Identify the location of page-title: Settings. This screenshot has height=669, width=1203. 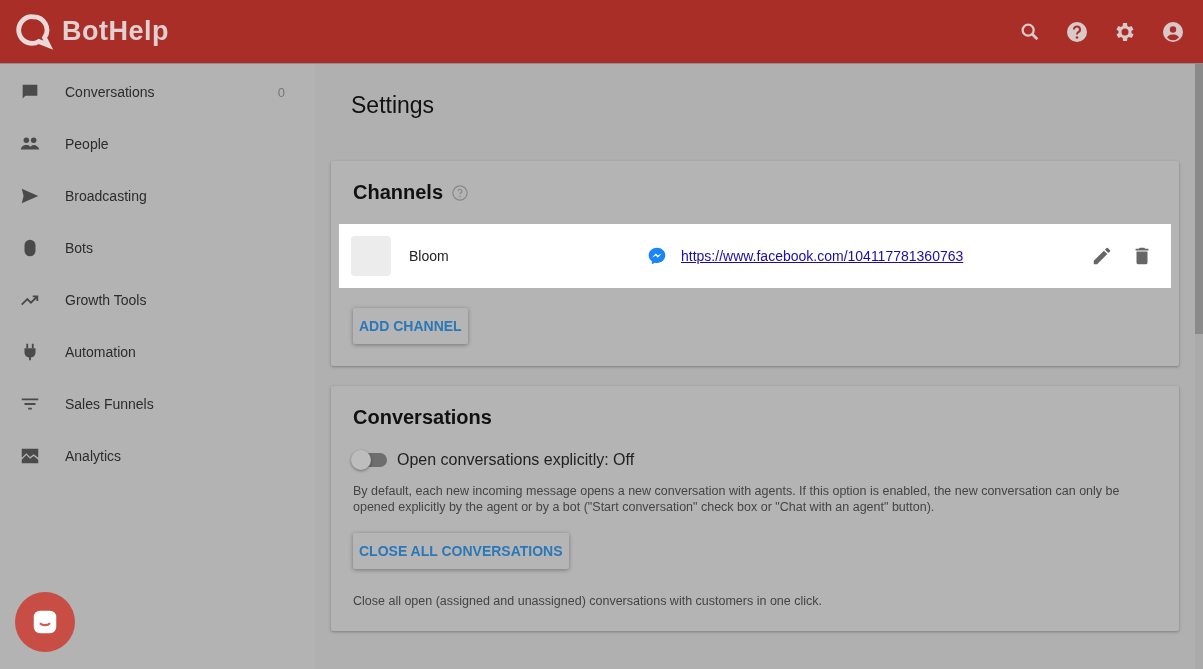
(393, 105).